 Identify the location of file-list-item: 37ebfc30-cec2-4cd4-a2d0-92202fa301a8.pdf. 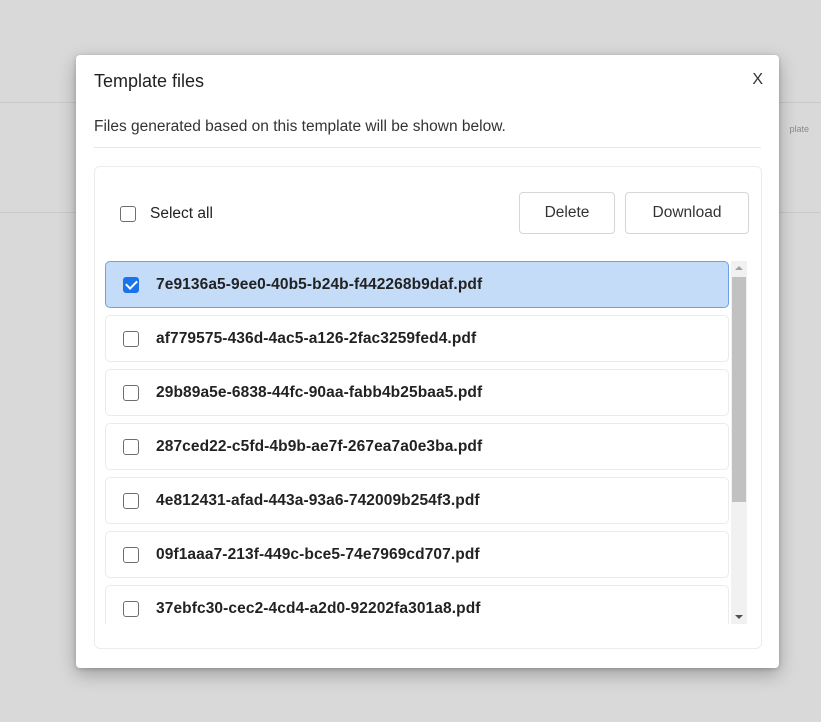
(417, 604).